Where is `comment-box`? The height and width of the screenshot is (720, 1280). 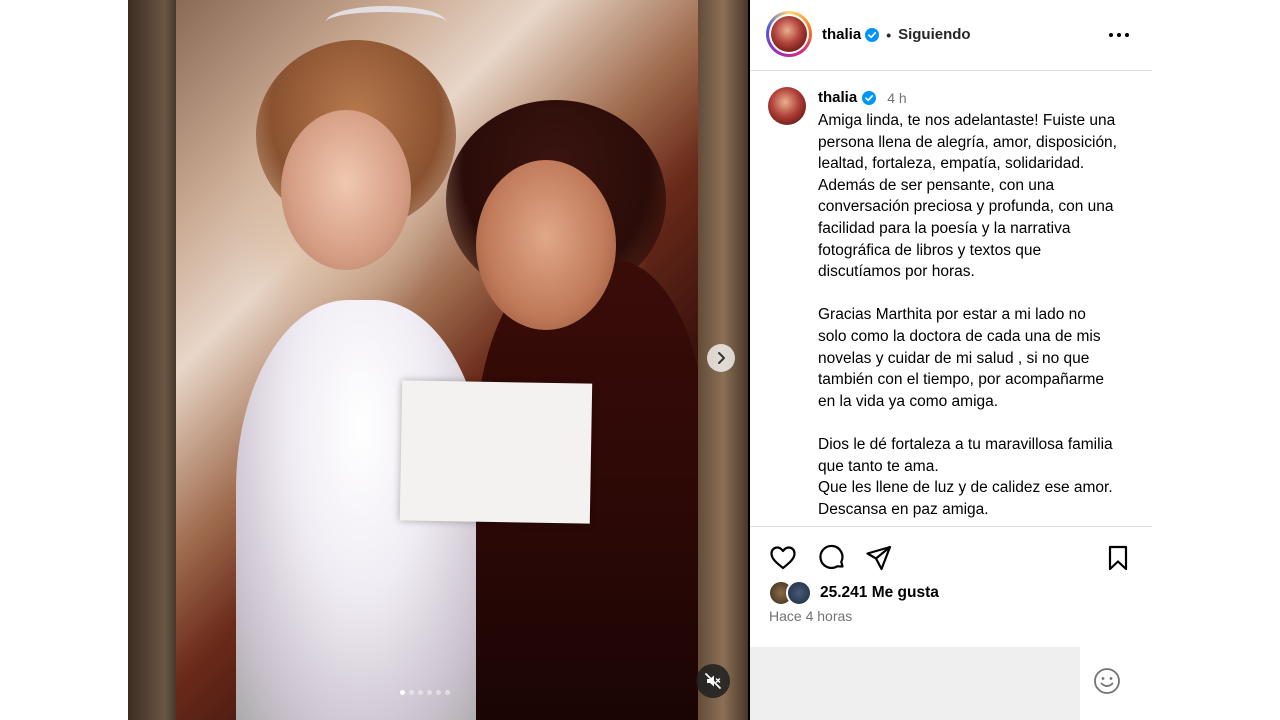
comment-box is located at coordinates (915, 683).